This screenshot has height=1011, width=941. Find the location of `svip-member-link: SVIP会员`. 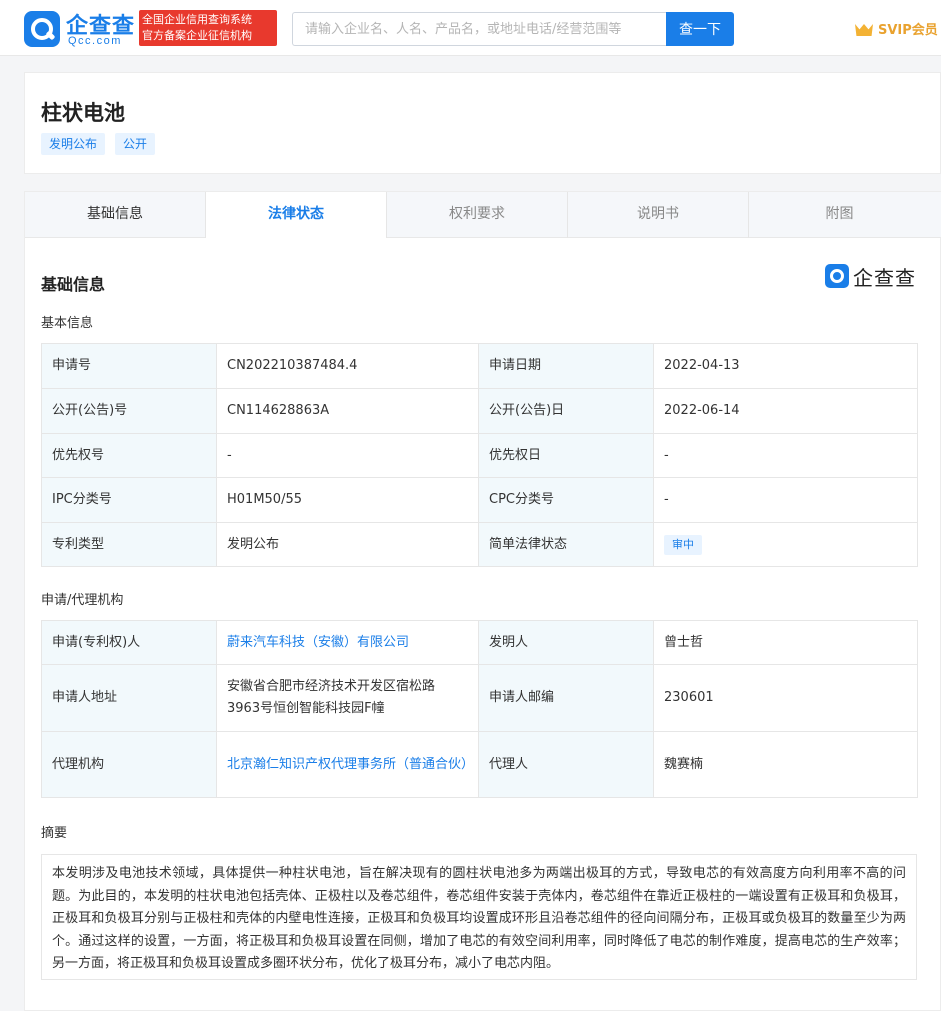

svip-member-link: SVIP会员 is located at coordinates (896, 28).